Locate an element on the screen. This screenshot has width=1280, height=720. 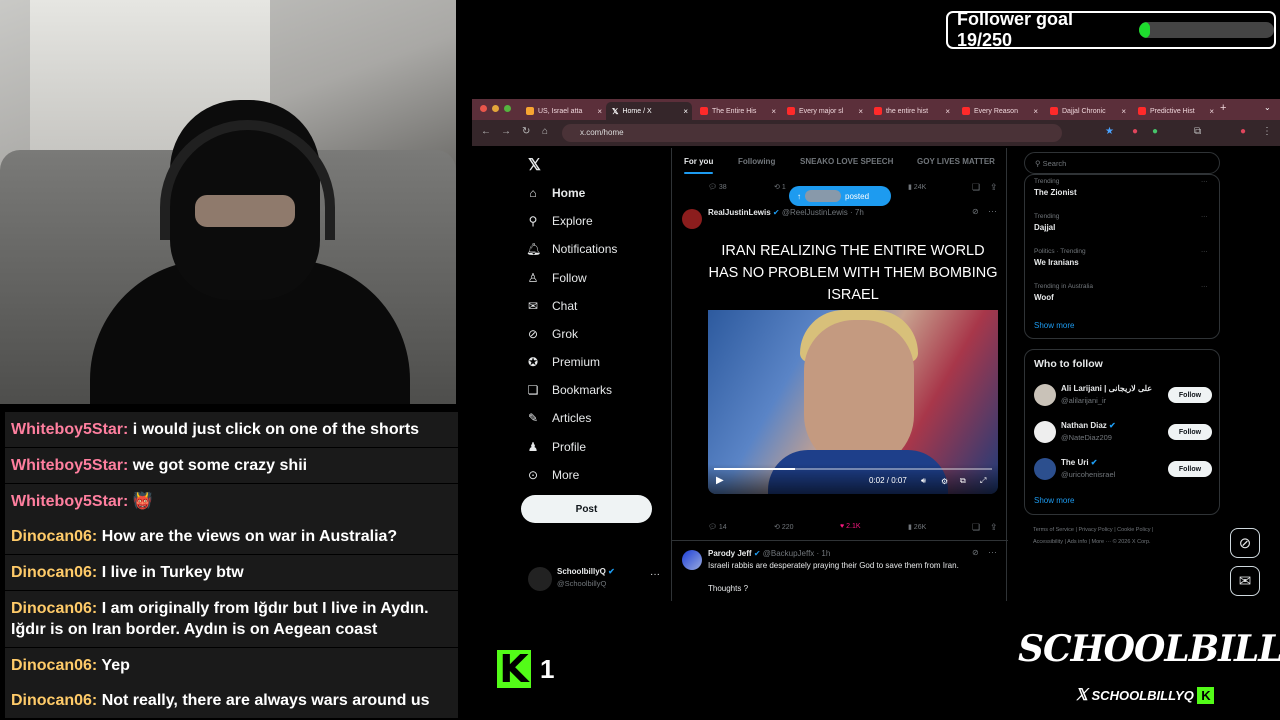
messages-float-button: ✉ is located at coordinates (1245, 581).